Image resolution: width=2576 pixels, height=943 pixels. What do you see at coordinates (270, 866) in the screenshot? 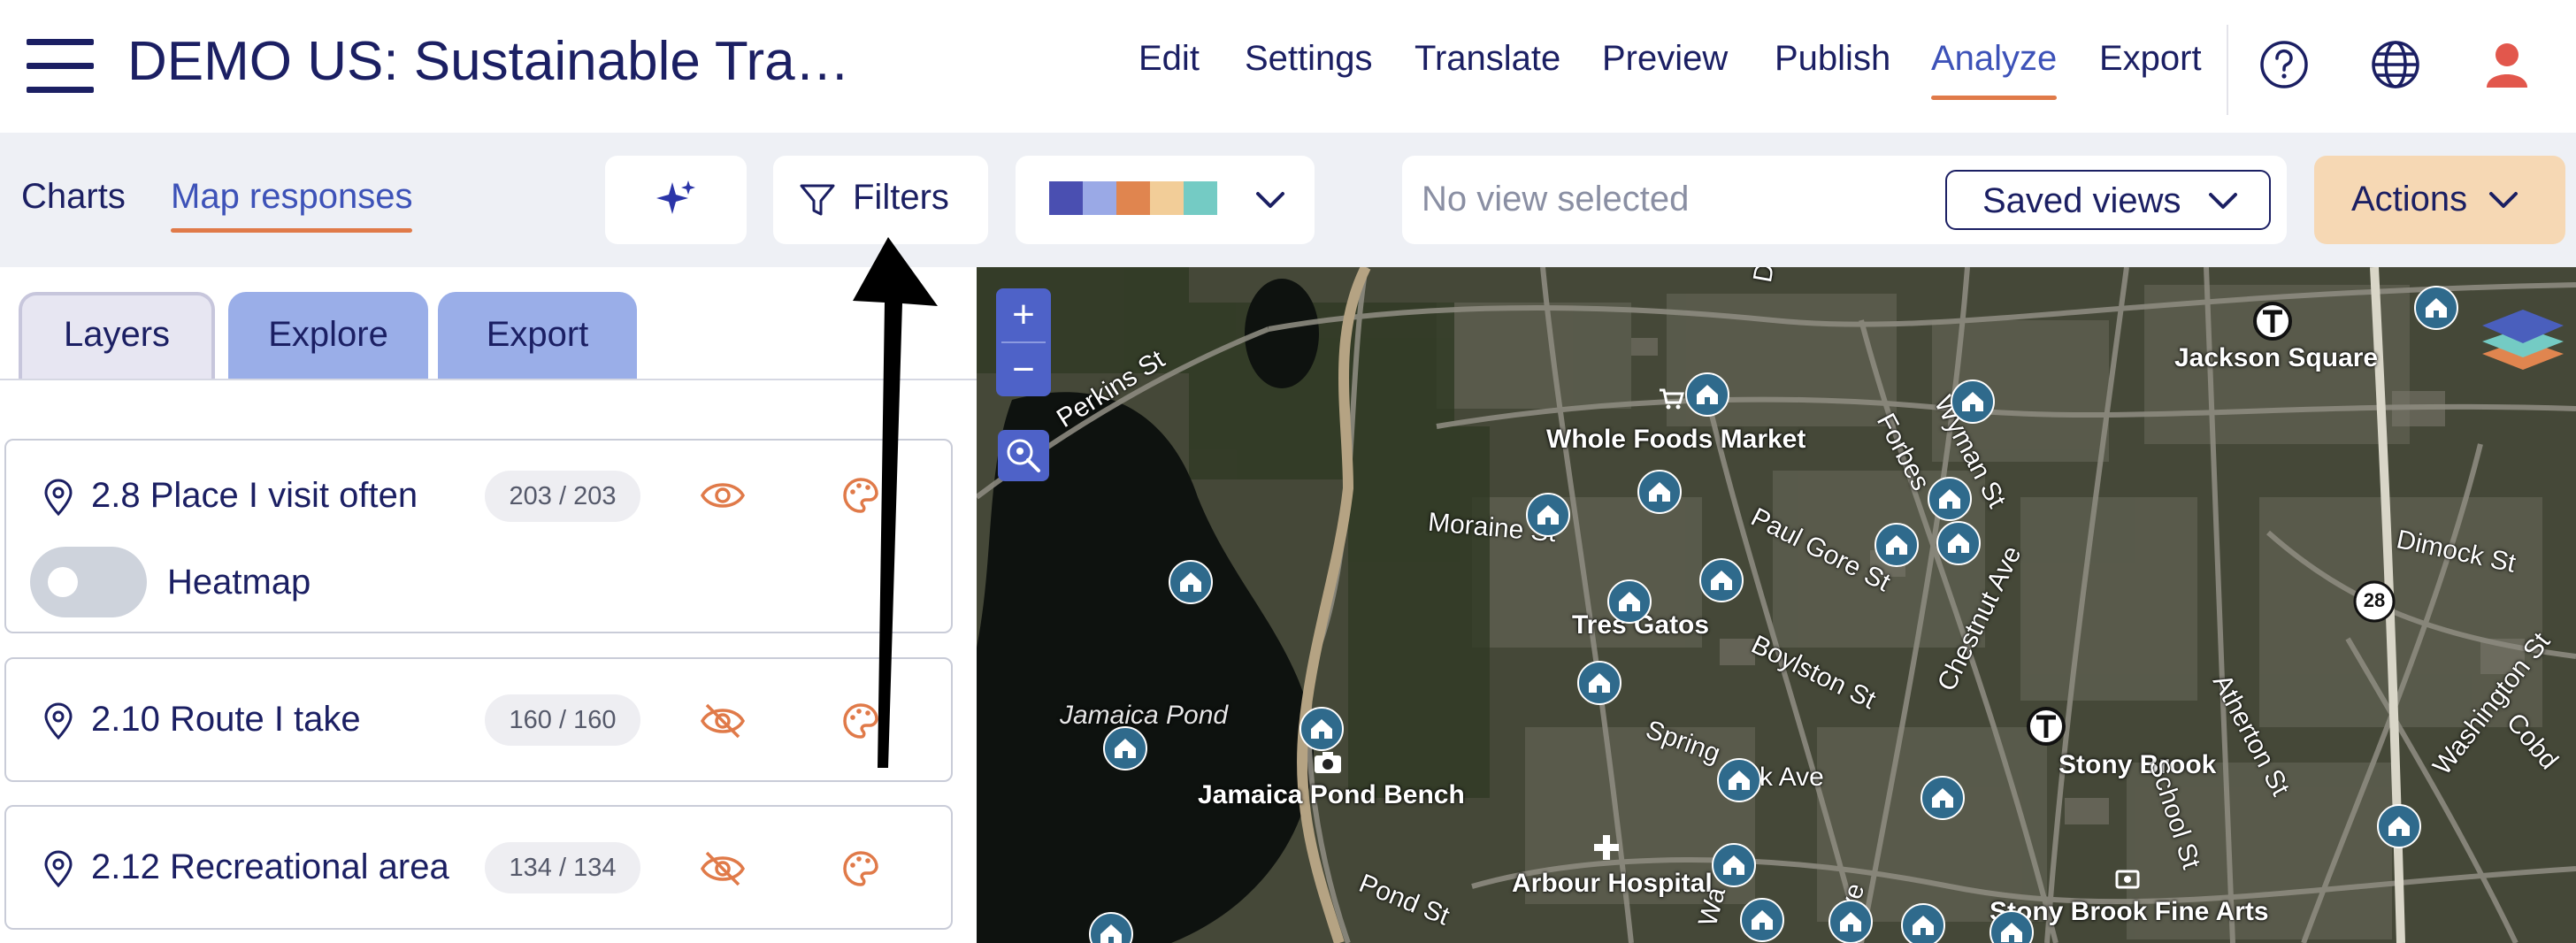
I see `layer-title: 2.12 Recreational area` at bounding box center [270, 866].